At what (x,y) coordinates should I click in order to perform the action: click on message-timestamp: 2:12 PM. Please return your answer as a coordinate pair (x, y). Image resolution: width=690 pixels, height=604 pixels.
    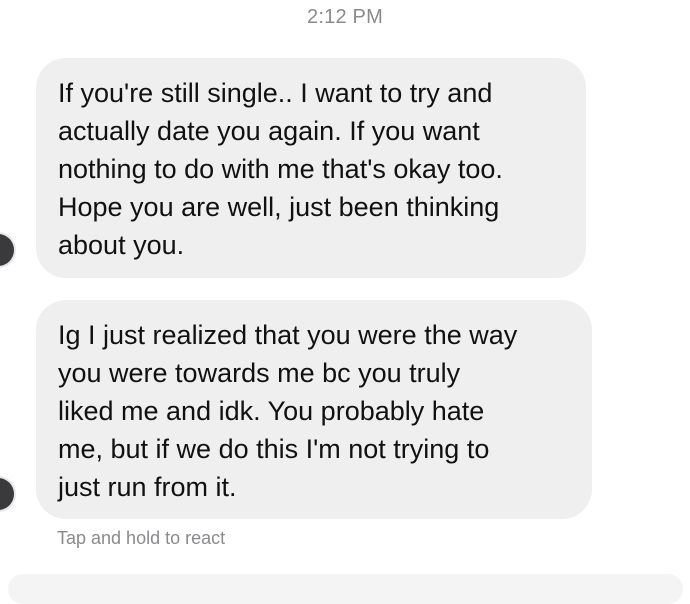
    Looking at the image, I should click on (345, 17).